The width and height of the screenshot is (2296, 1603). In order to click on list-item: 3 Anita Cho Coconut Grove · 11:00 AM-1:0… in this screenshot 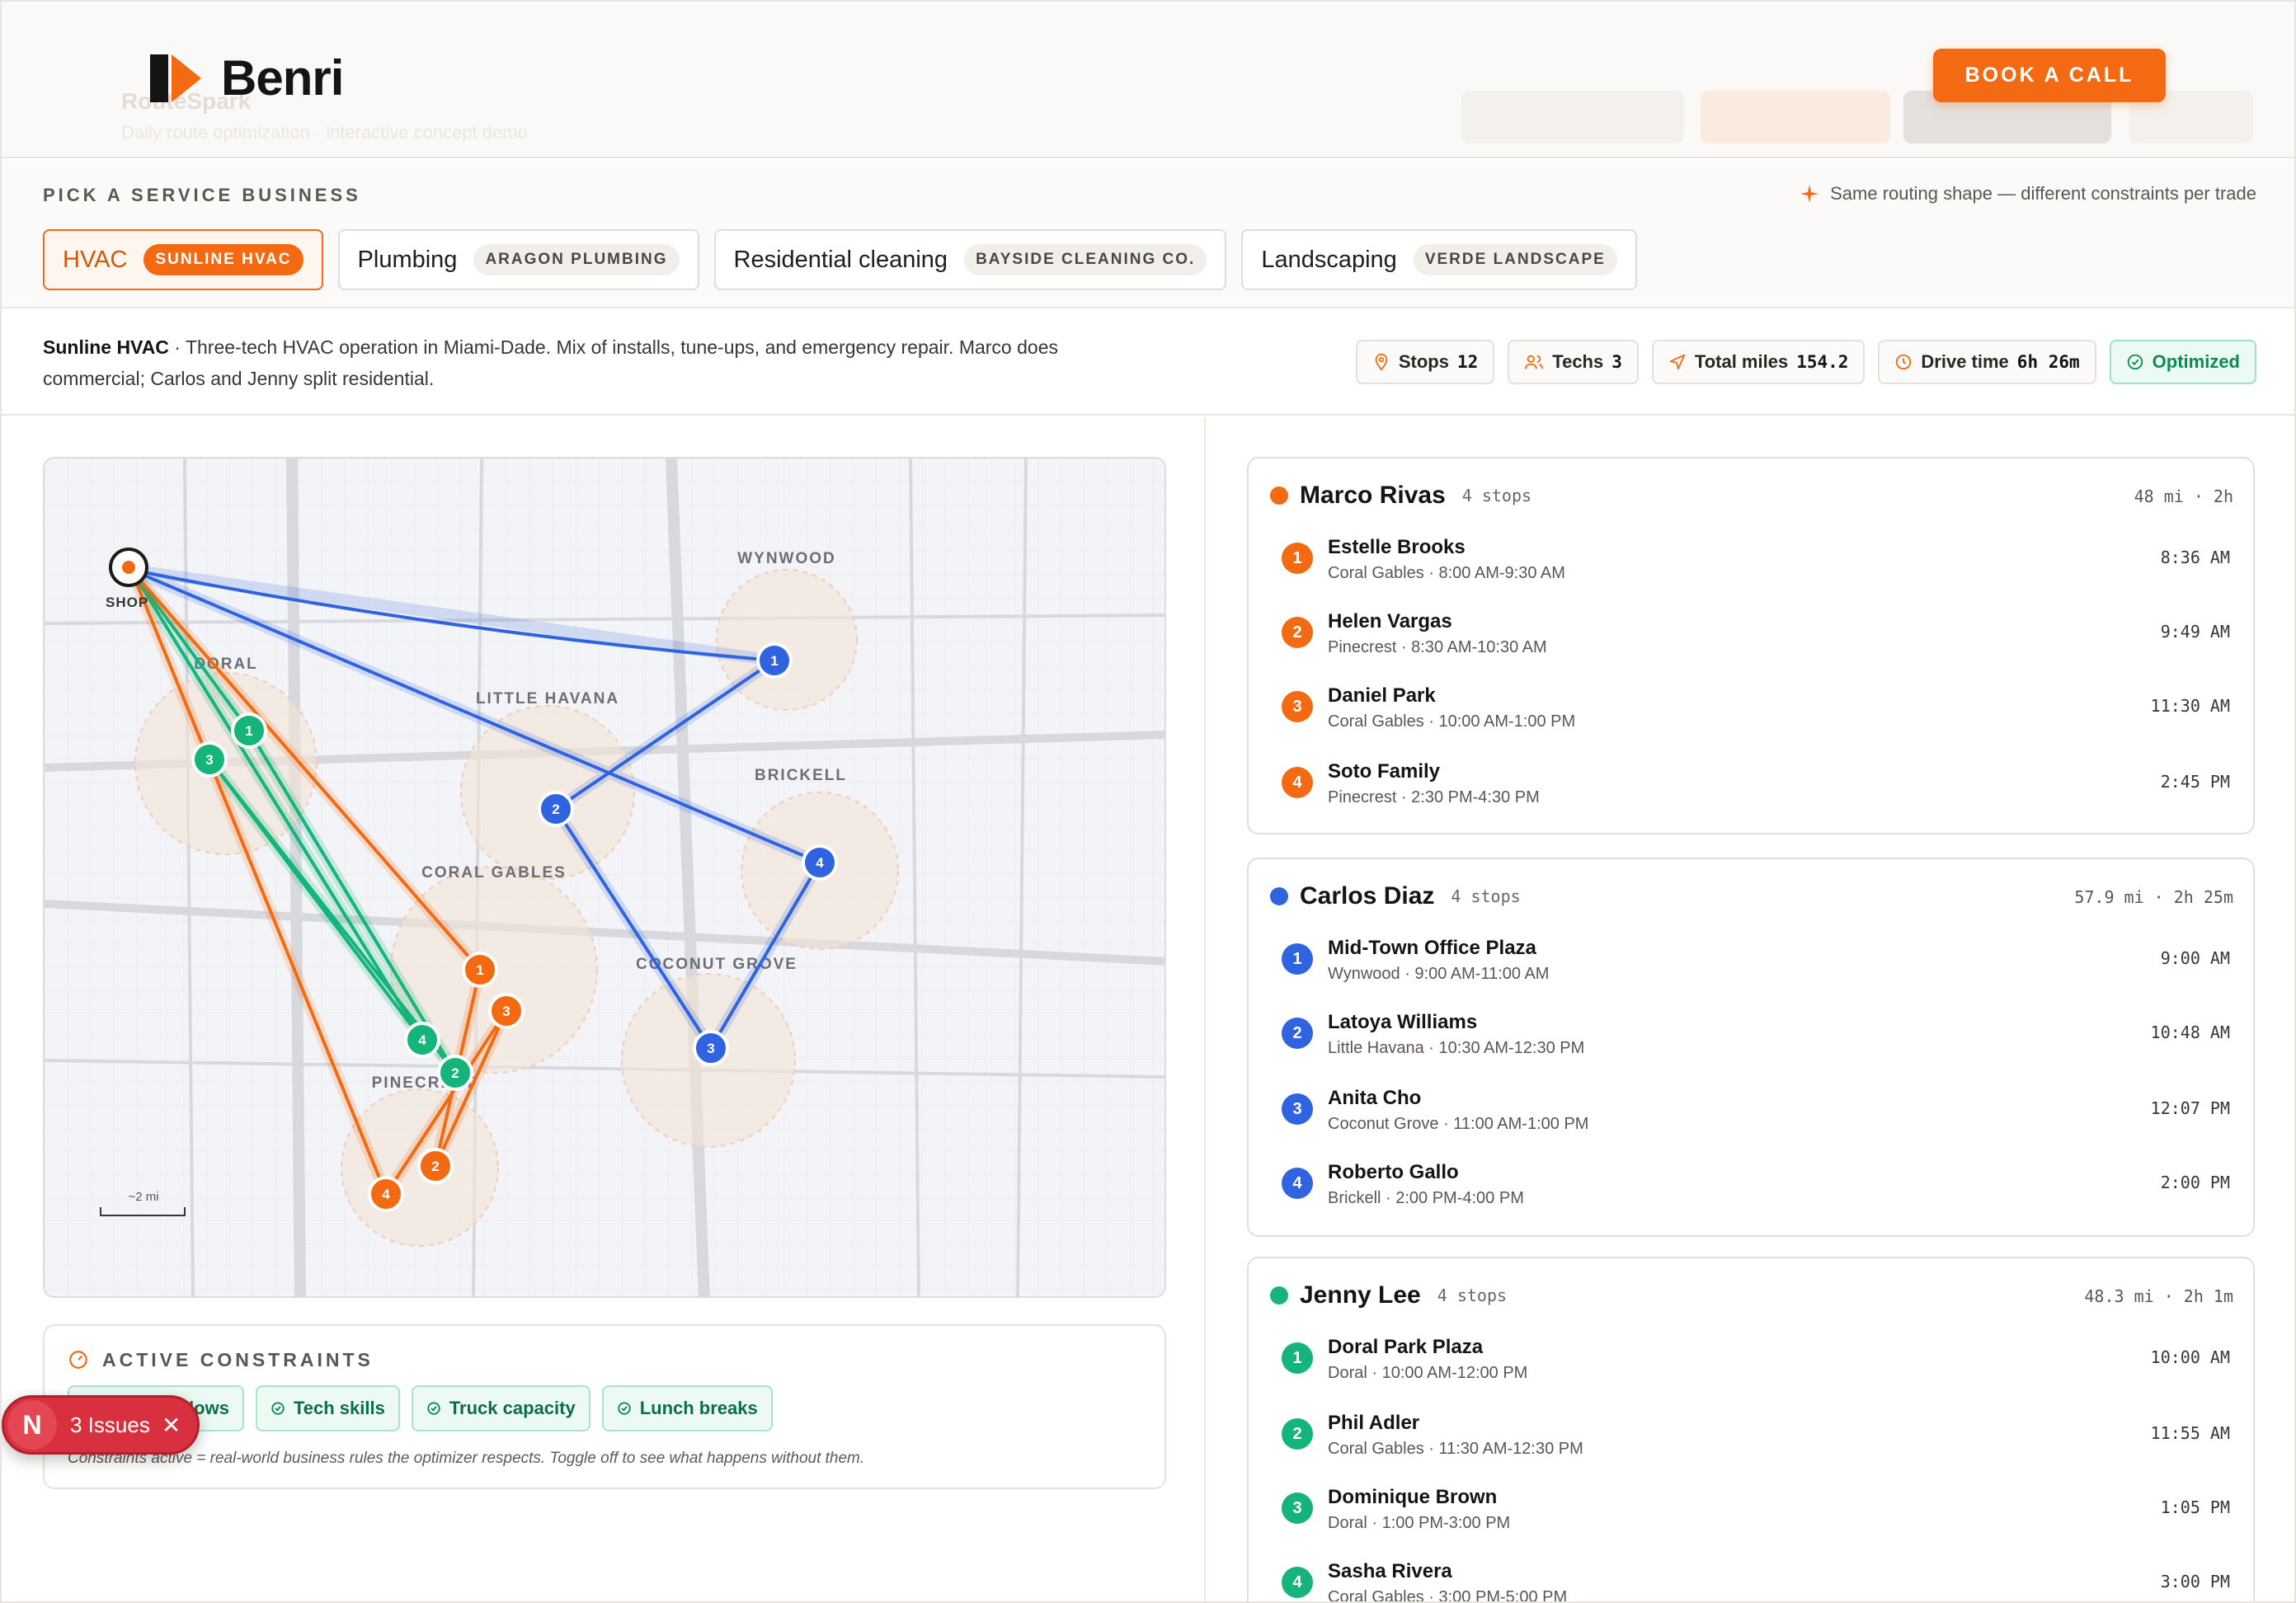, I will do `click(1756, 1116)`.